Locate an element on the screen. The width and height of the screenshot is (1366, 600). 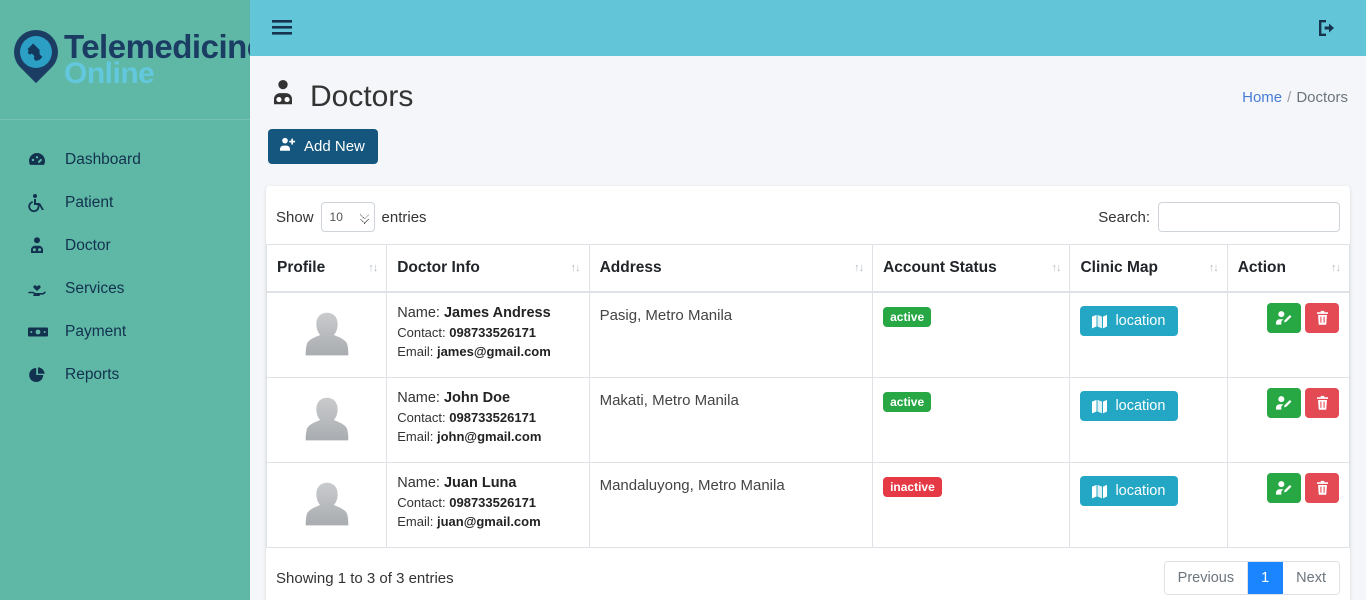
datatable-controls: Show 10 25 50 100 entries Search: is located at coordinates (808, 215).